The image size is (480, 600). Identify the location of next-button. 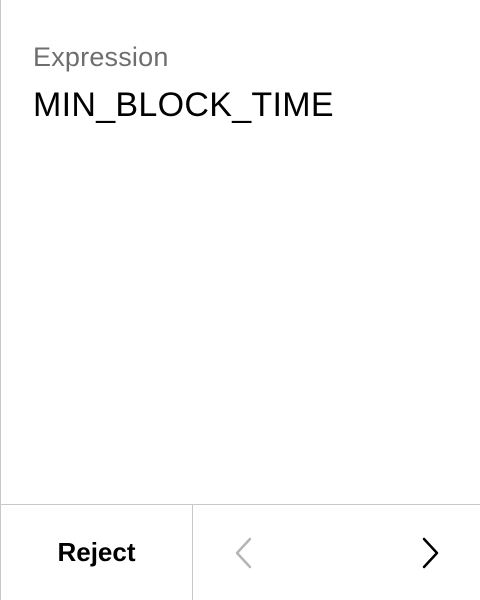
(430, 553).